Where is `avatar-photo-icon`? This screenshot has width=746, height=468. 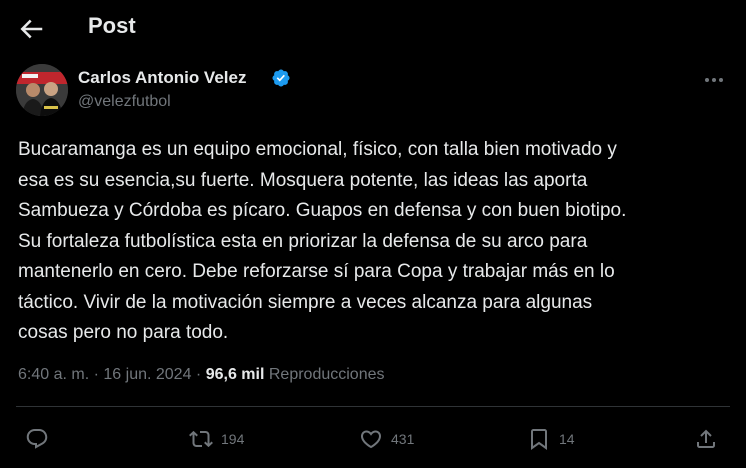 avatar-photo-icon is located at coordinates (42, 90).